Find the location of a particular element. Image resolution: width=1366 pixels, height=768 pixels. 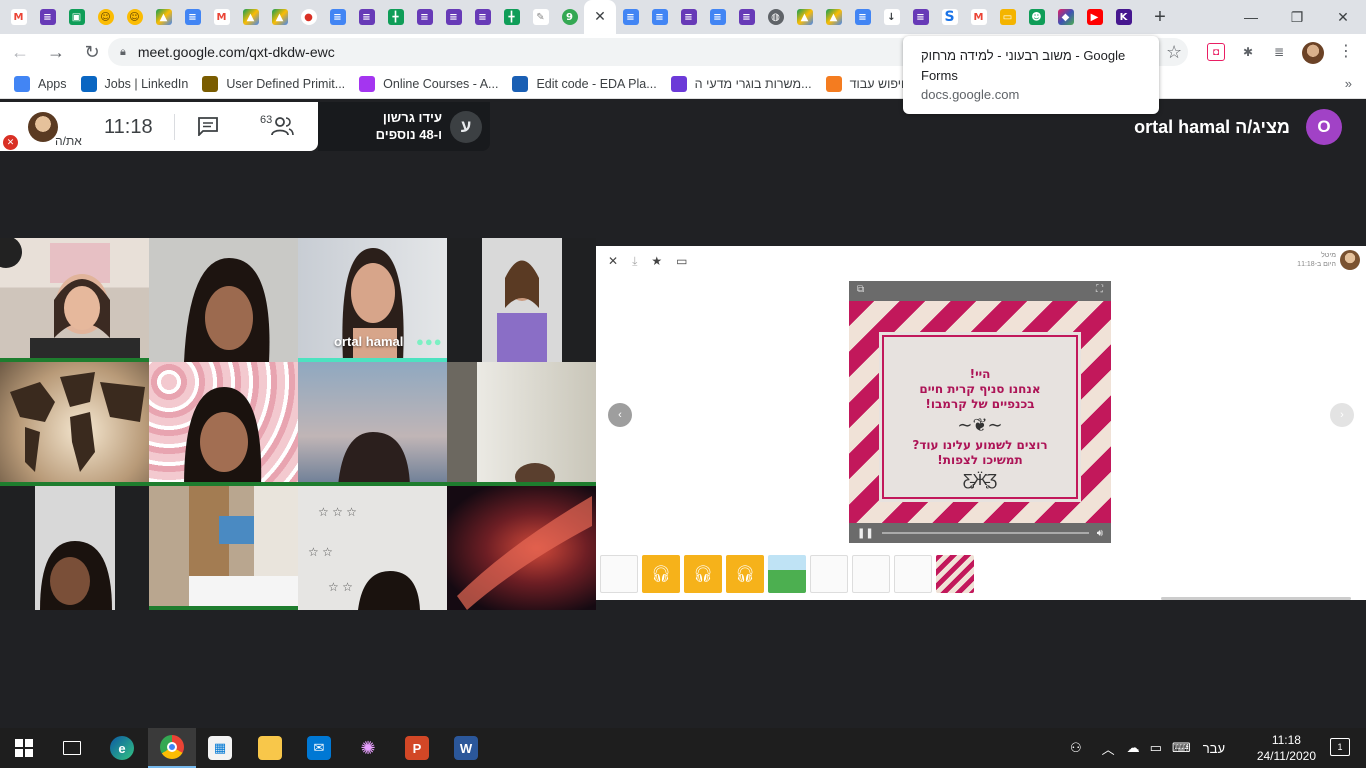

taskbar-explorer is located at coordinates (270, 748).